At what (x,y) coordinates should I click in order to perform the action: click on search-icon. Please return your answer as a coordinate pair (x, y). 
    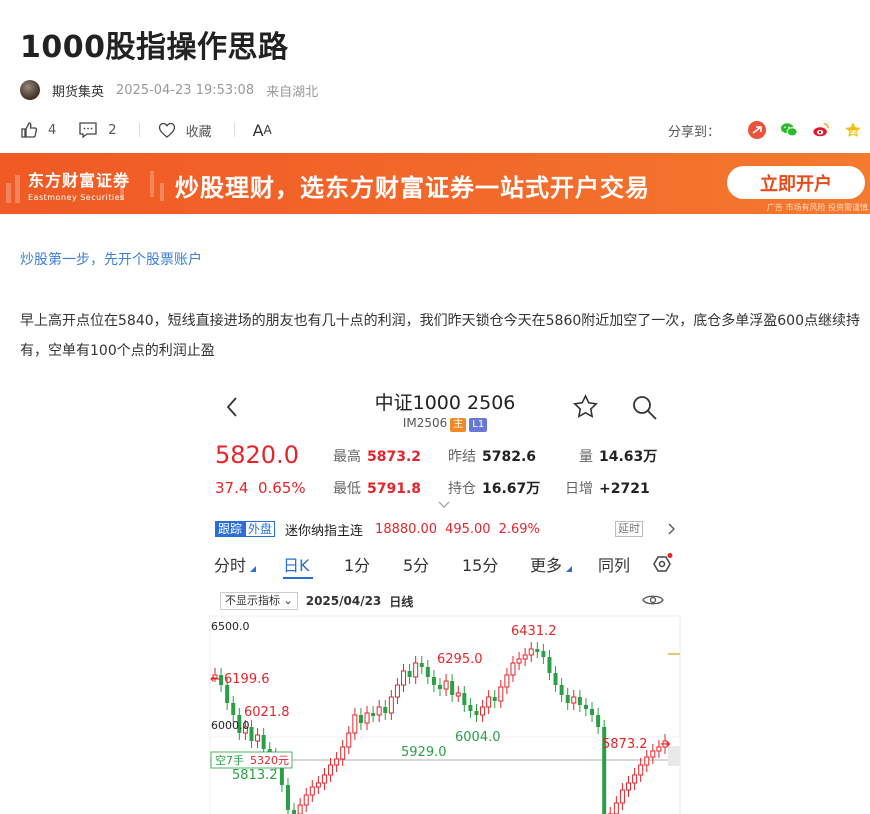
    Looking at the image, I should click on (645, 408).